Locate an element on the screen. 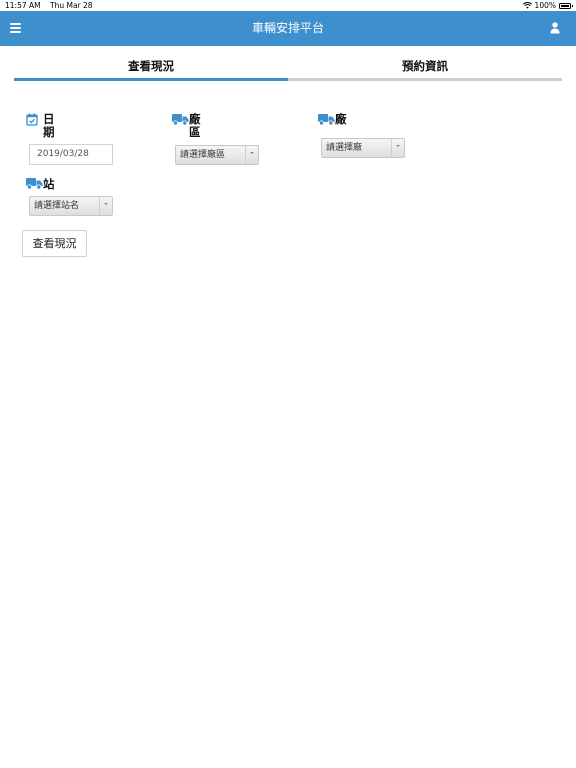 The image size is (576, 768). date-label-line2: 期 is located at coordinates (49, 132).